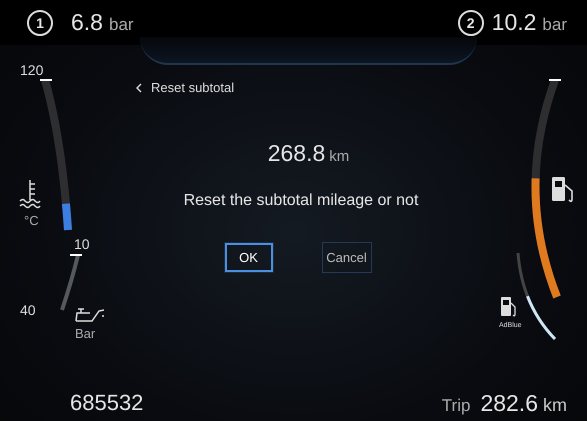  I want to click on coolant-temperature-icon, so click(30, 193).